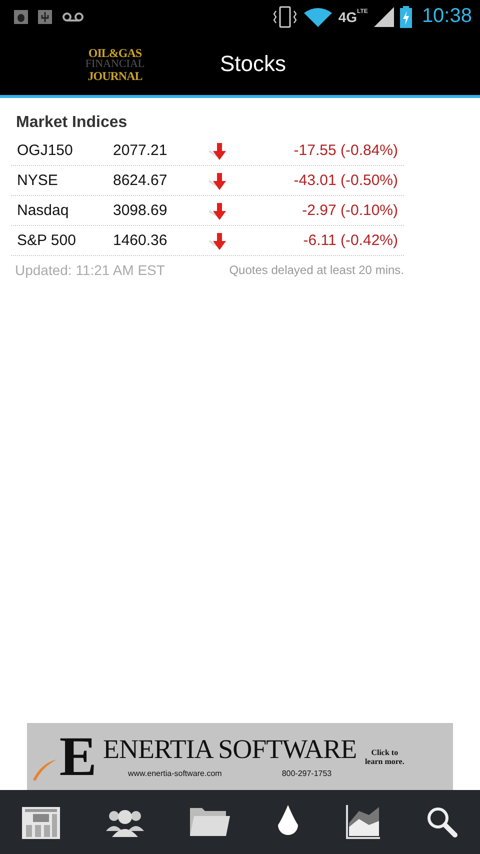 This screenshot has height=854, width=480. What do you see at coordinates (442, 822) in the screenshot?
I see `search-icon` at bounding box center [442, 822].